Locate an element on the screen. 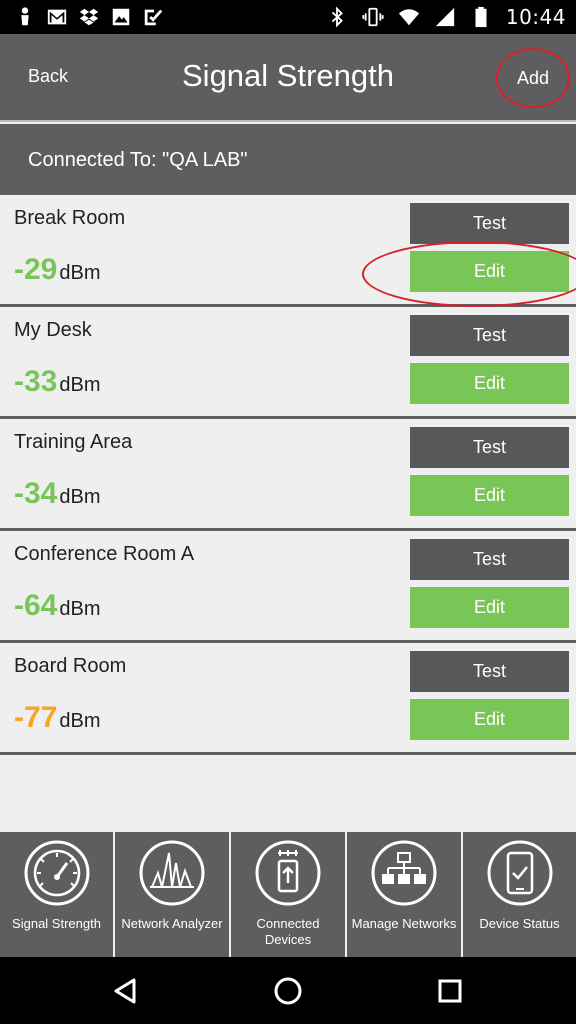 This screenshot has width=576, height=1024. network-tree-icon is located at coordinates (404, 873).